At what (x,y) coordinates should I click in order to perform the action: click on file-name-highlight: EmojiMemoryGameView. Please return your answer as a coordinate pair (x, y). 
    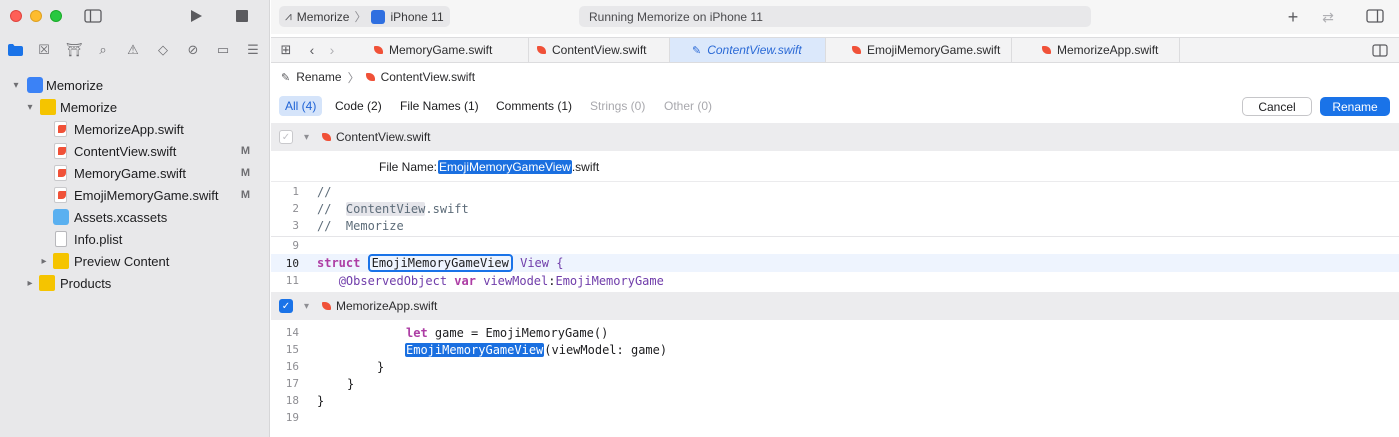
    Looking at the image, I should click on (505, 166).